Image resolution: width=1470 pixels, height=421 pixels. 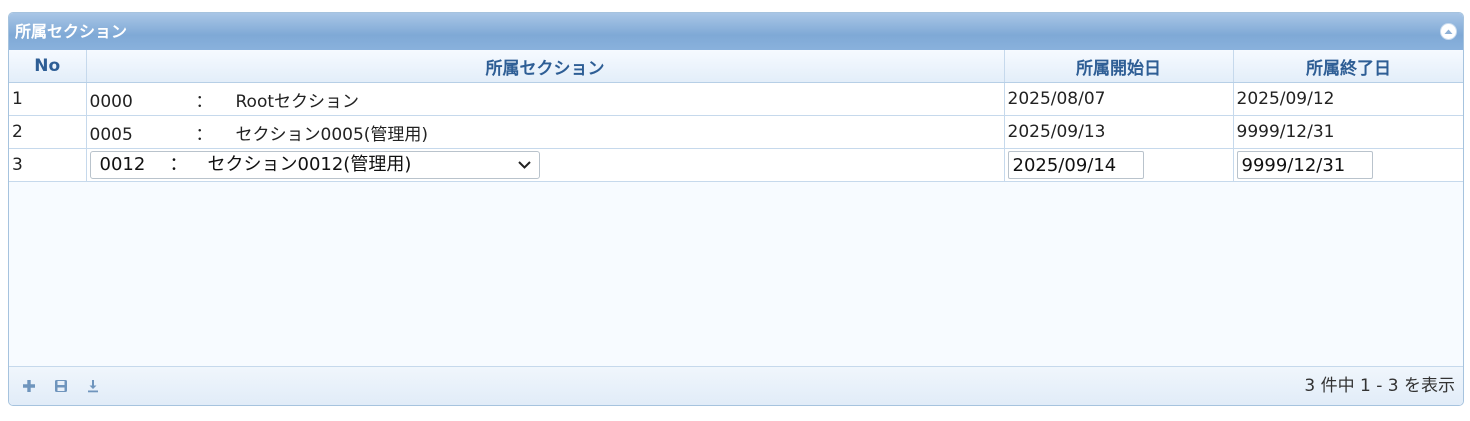 I want to click on panel-title: 所属セクション, so click(x=71, y=31).